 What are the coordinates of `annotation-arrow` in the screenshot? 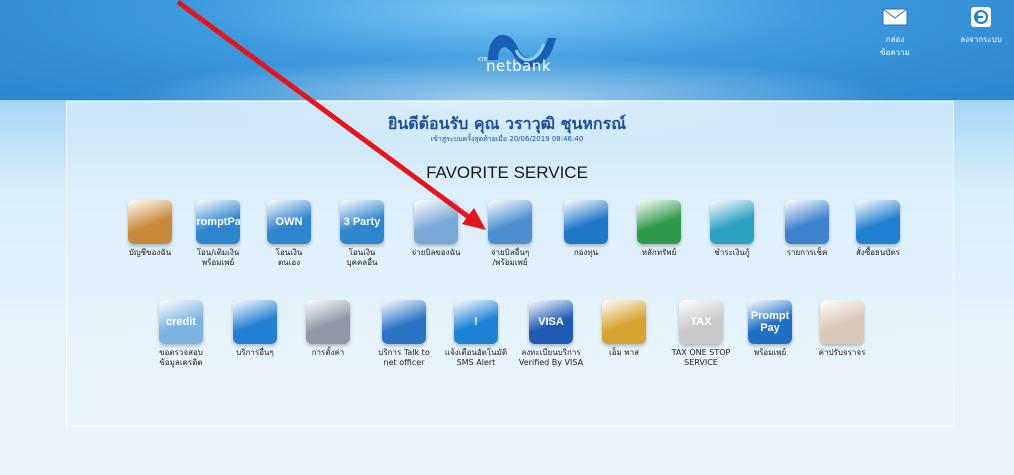 It's located at (331, 115).